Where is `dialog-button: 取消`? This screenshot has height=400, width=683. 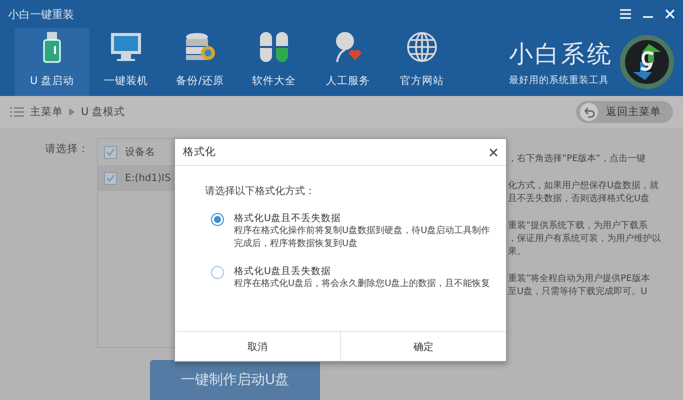
dialog-button: 取消 is located at coordinates (257, 346).